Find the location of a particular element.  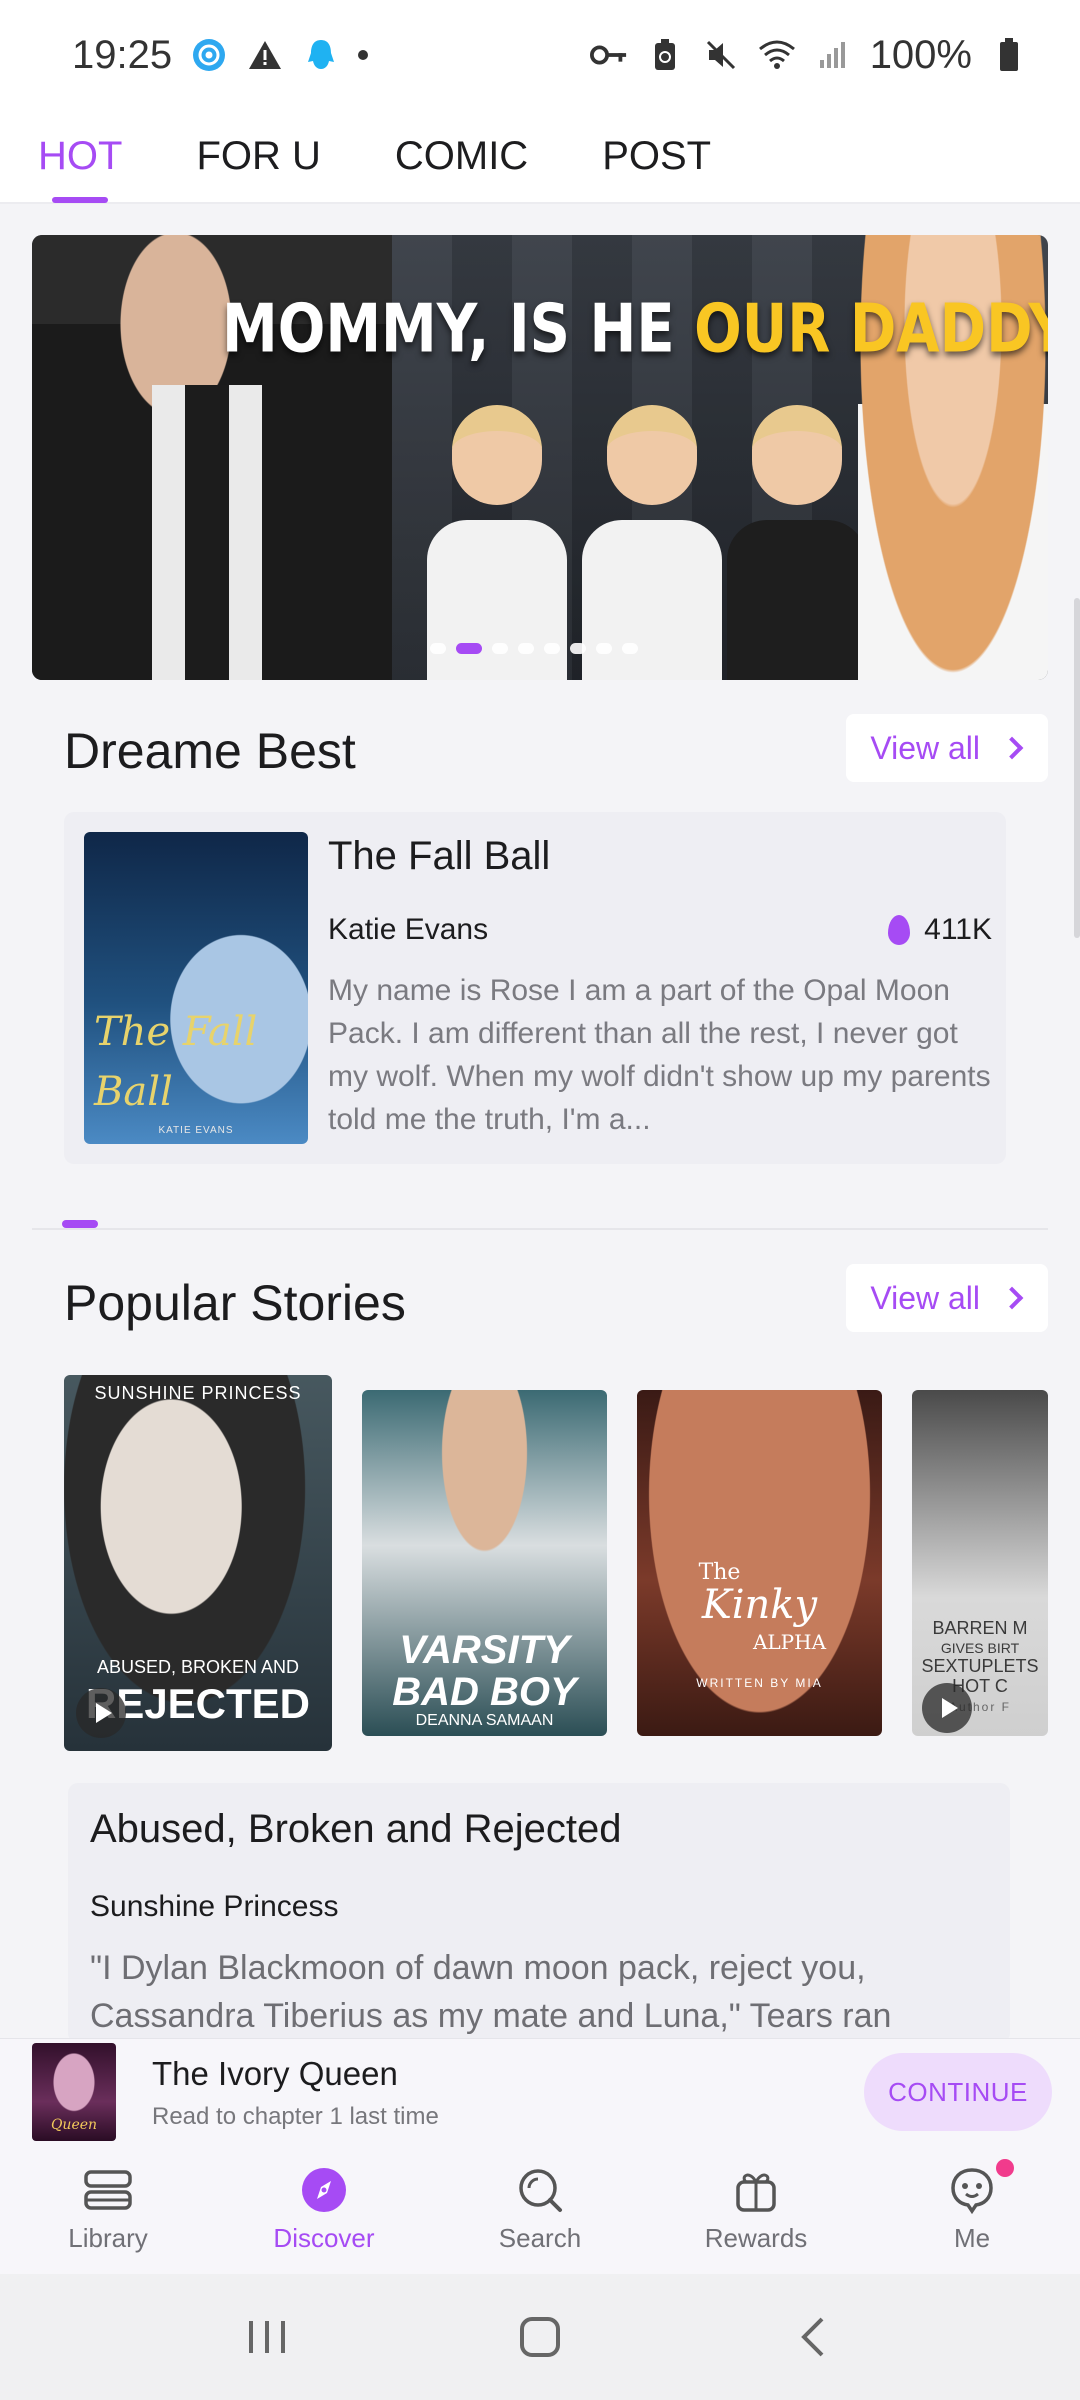

nav-library: Library is located at coordinates (108, 2209).